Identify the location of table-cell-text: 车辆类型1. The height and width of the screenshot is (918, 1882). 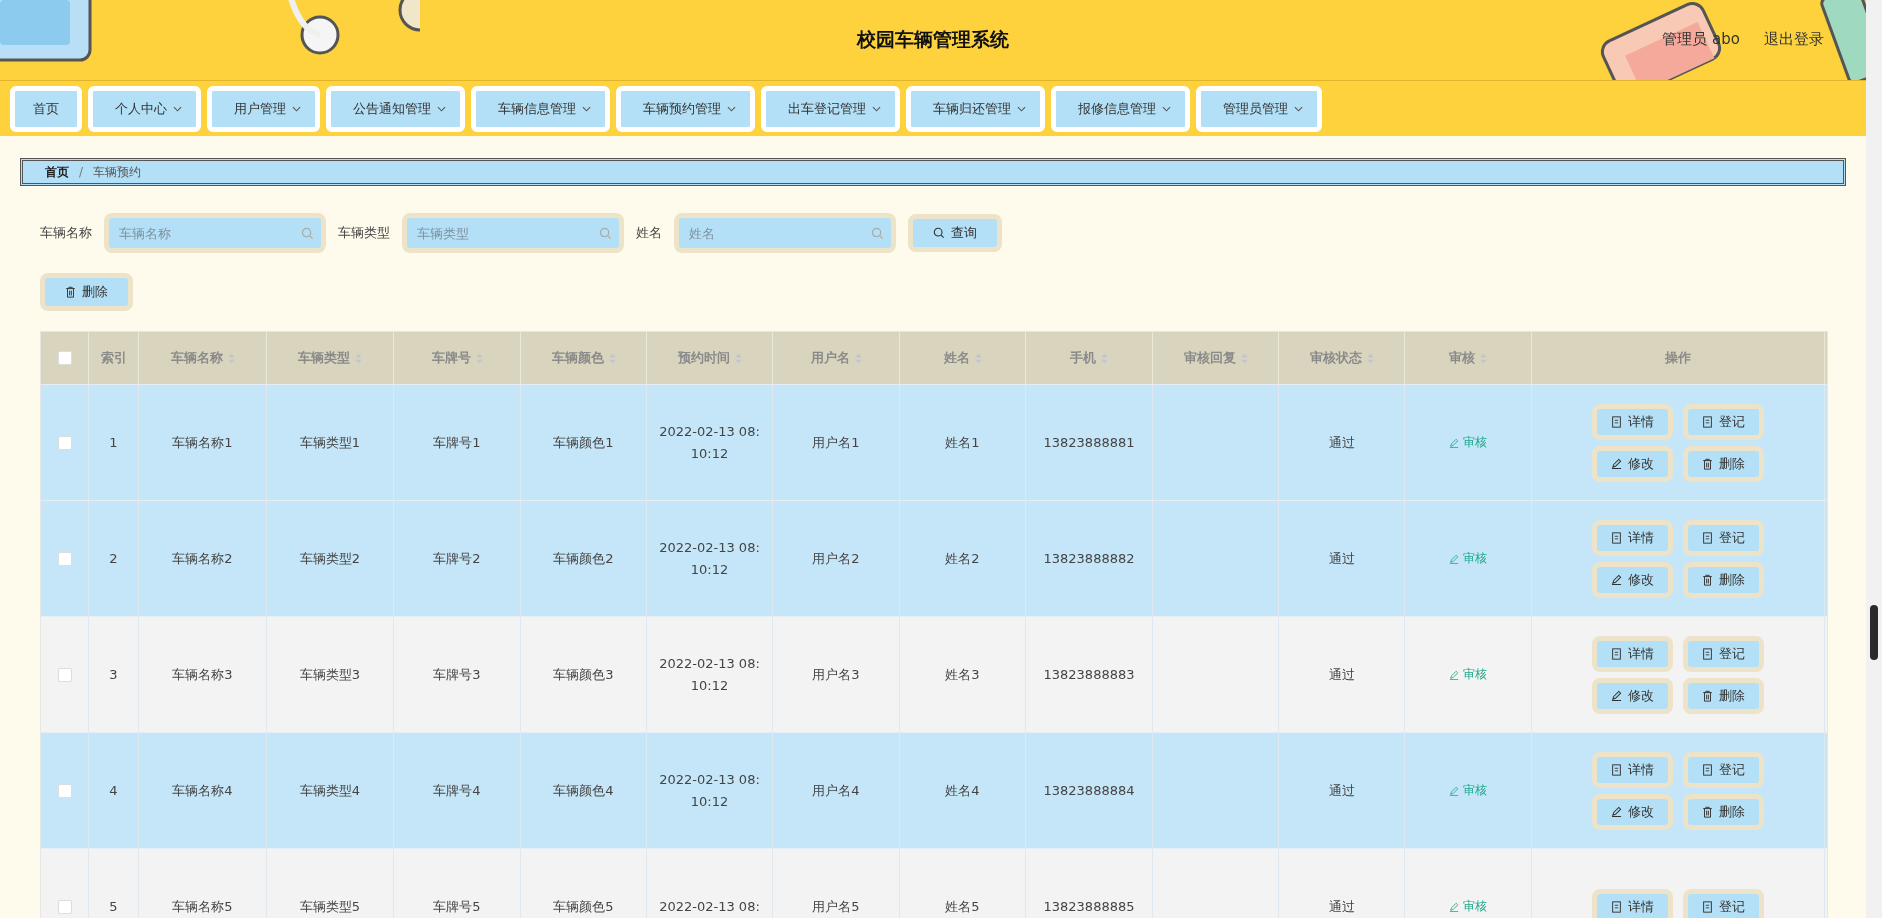
(330, 442).